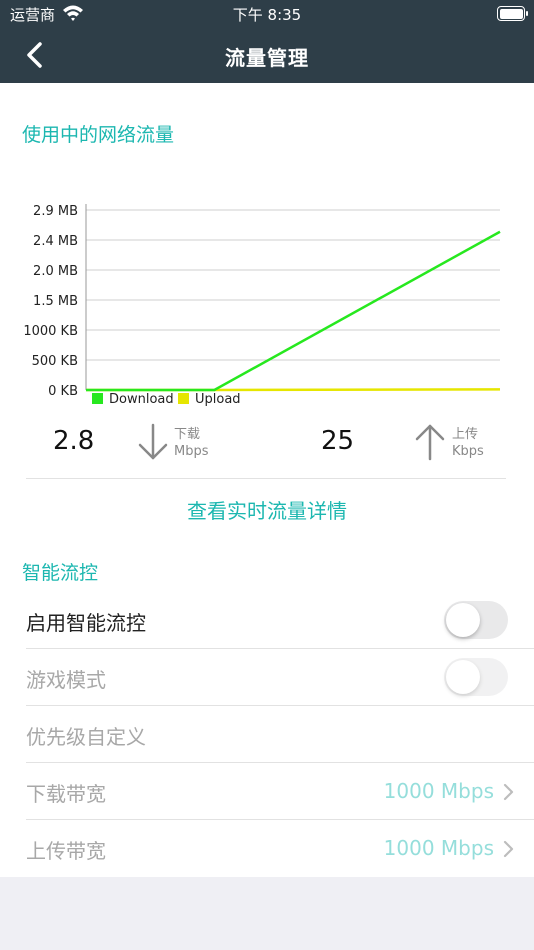  Describe the element at coordinates (55, 241) in the screenshot. I see `y-tick-label: 2.4 MB` at that location.